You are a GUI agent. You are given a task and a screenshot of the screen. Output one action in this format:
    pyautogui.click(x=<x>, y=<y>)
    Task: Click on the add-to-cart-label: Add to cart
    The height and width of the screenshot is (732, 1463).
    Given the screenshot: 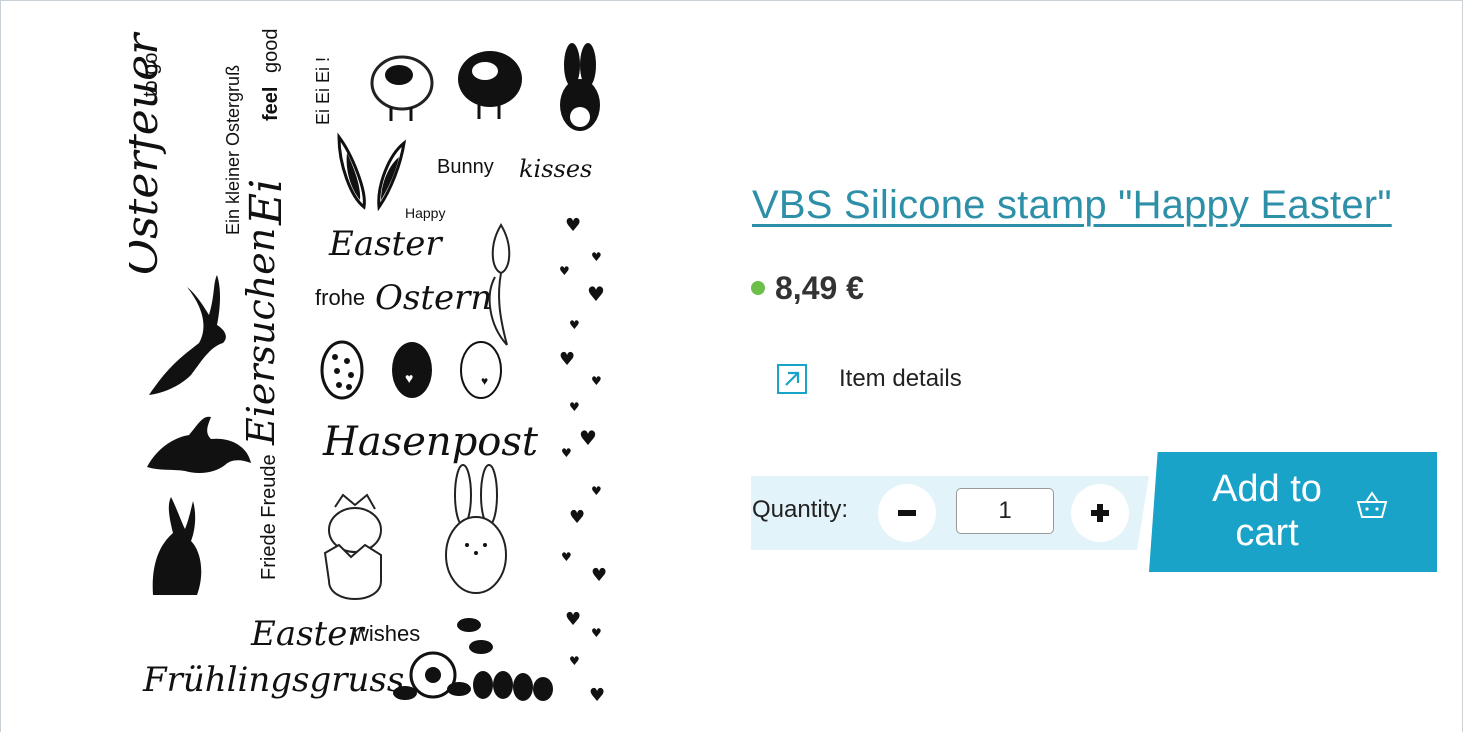 What is the action you would take?
    pyautogui.click(x=1267, y=511)
    